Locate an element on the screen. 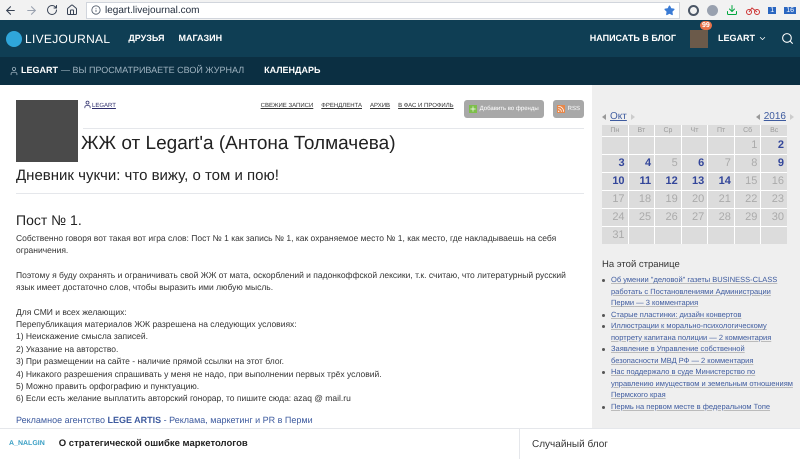  download-icon is located at coordinates (732, 10).